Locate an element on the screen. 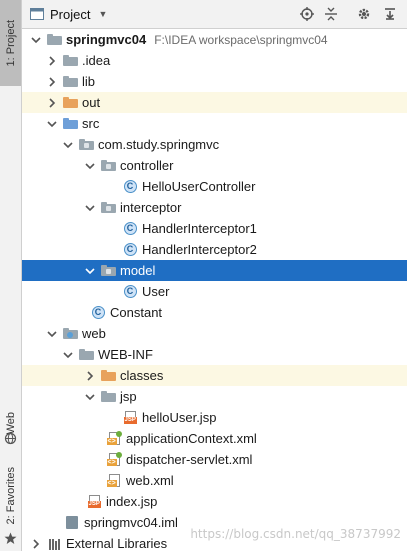 The height and width of the screenshot is (554, 407). tab-project: 1: Project is located at coordinates (10, 43).